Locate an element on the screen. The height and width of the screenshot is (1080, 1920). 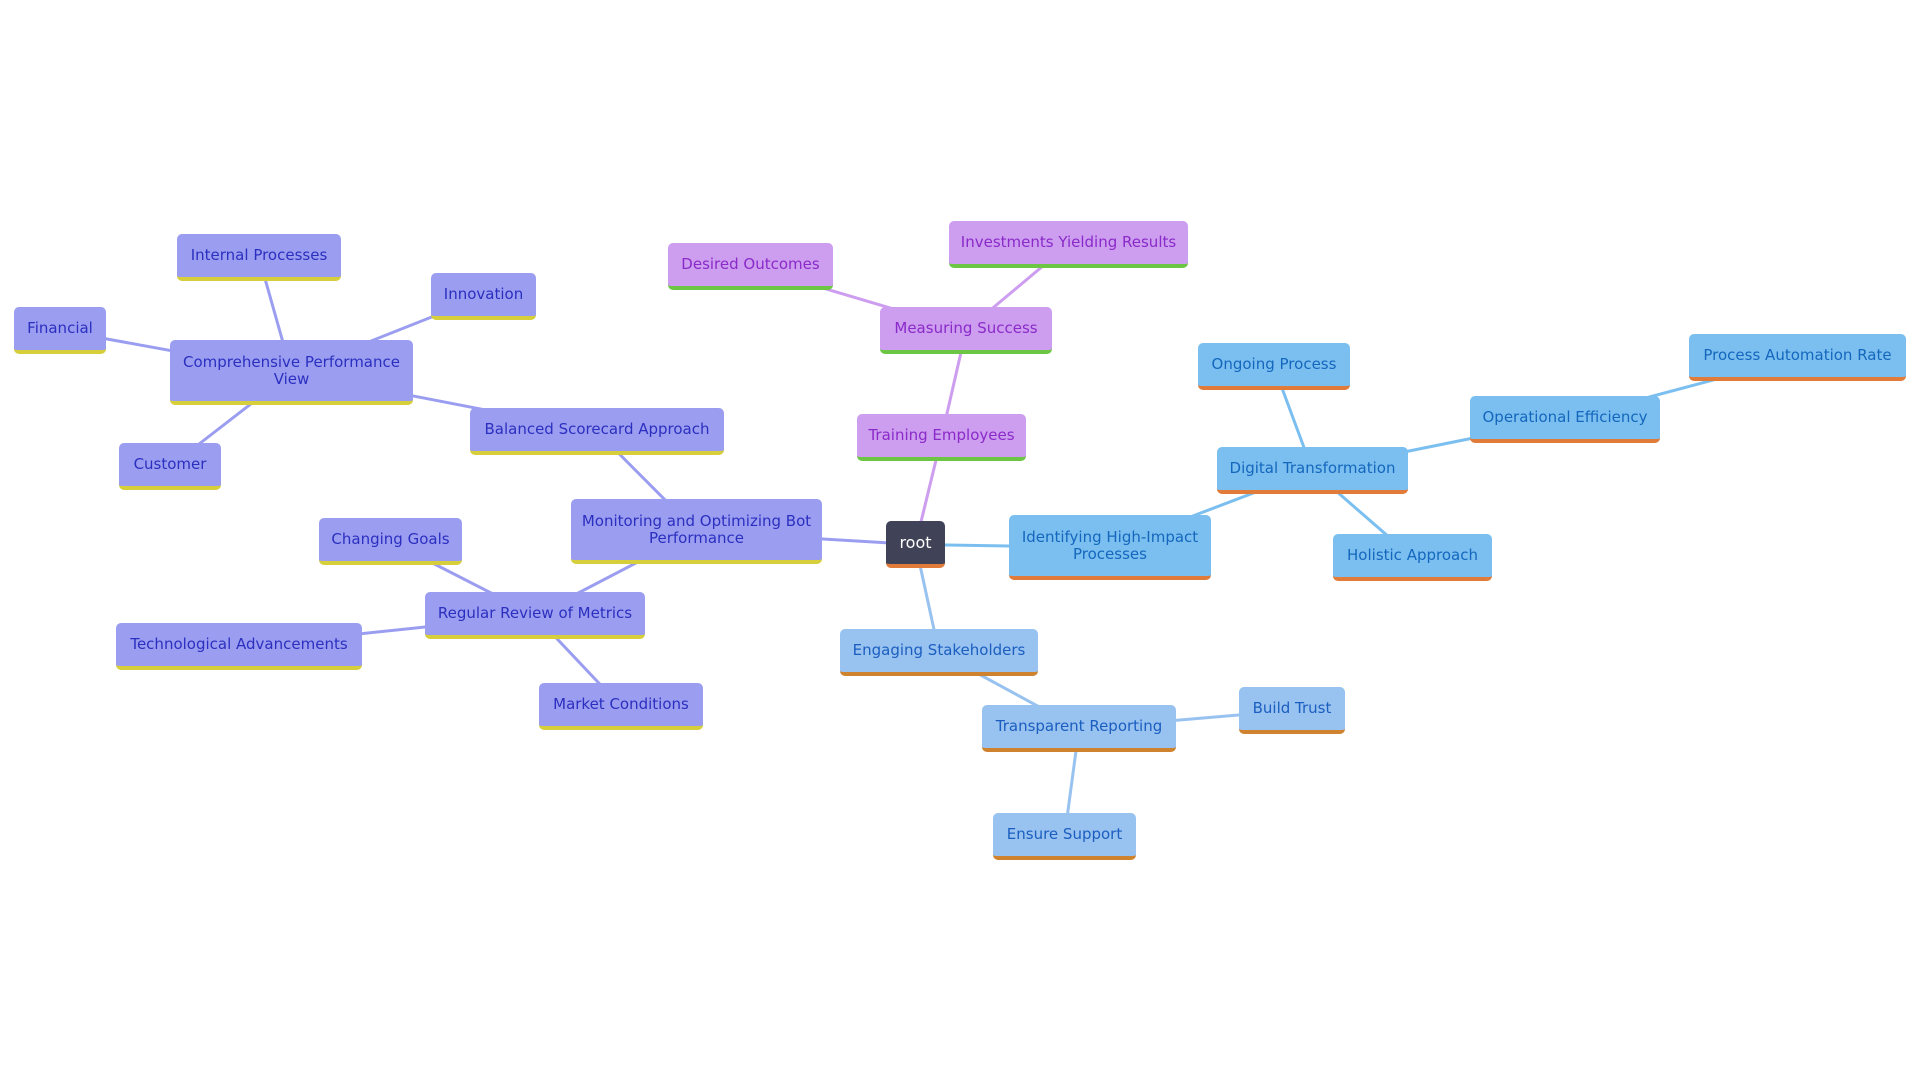
node-label: Training Employees is located at coordinates (941, 435).